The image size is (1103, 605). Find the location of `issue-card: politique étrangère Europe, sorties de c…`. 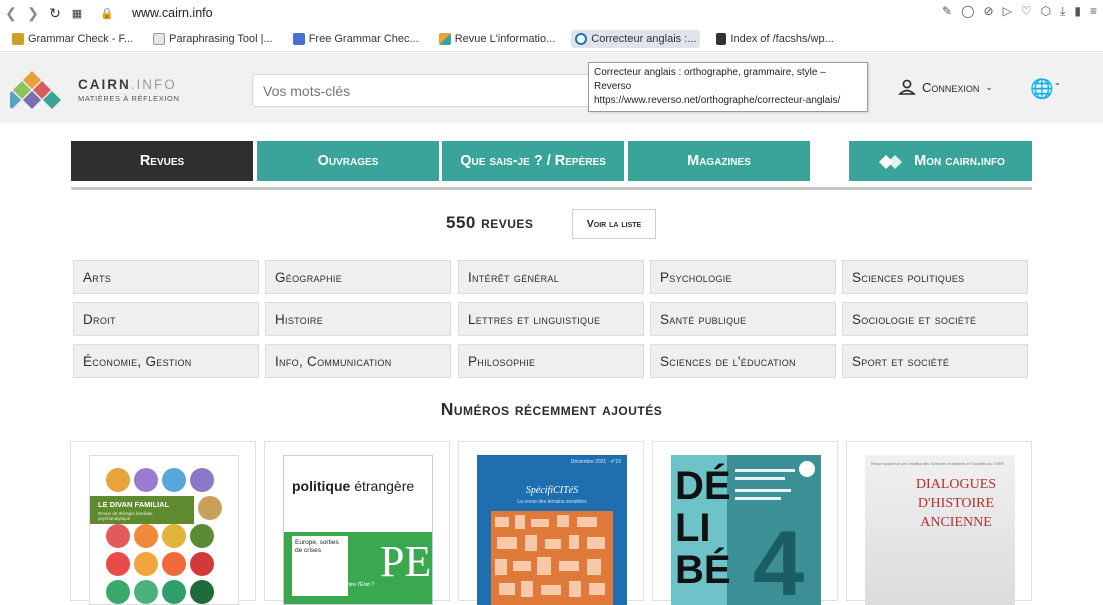

issue-card: politique étrangère Europe, sorties de c… is located at coordinates (357, 523).